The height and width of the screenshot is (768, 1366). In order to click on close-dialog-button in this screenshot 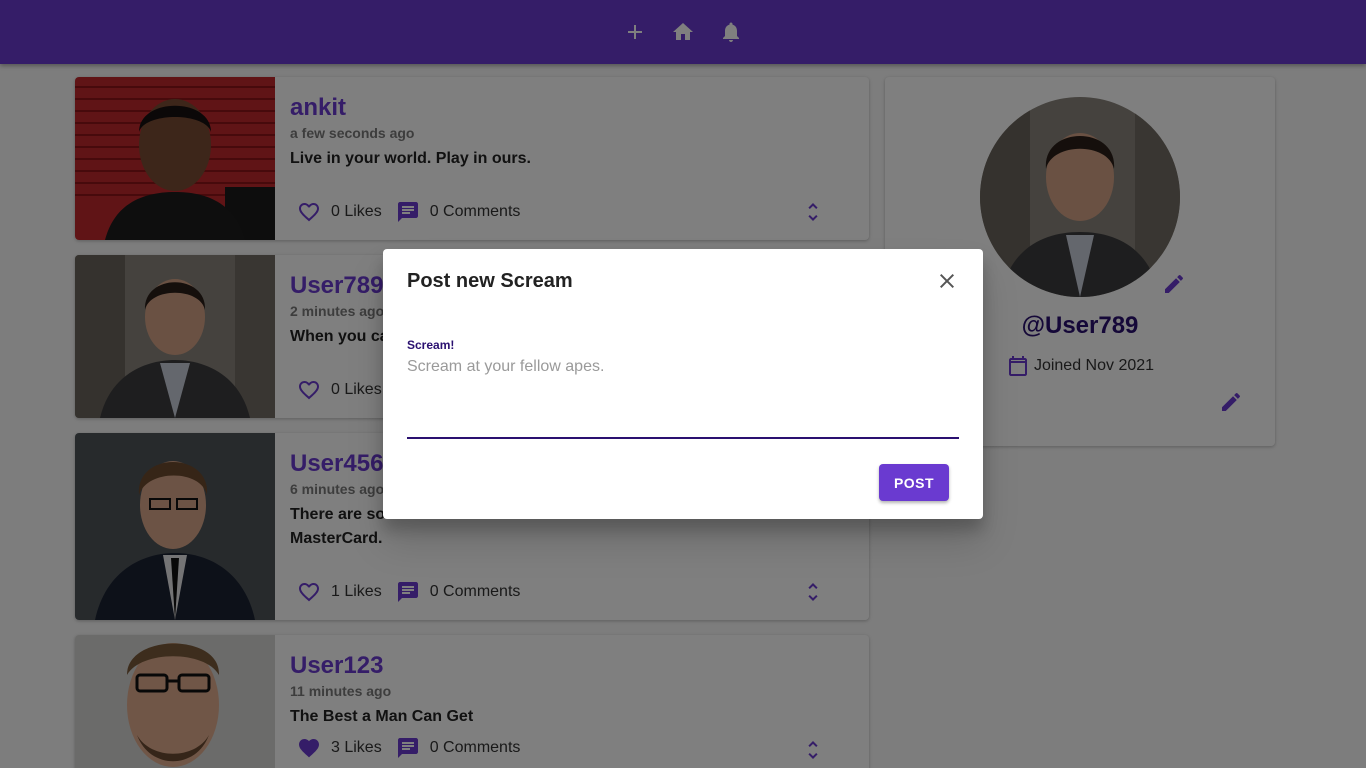, I will do `click(947, 281)`.